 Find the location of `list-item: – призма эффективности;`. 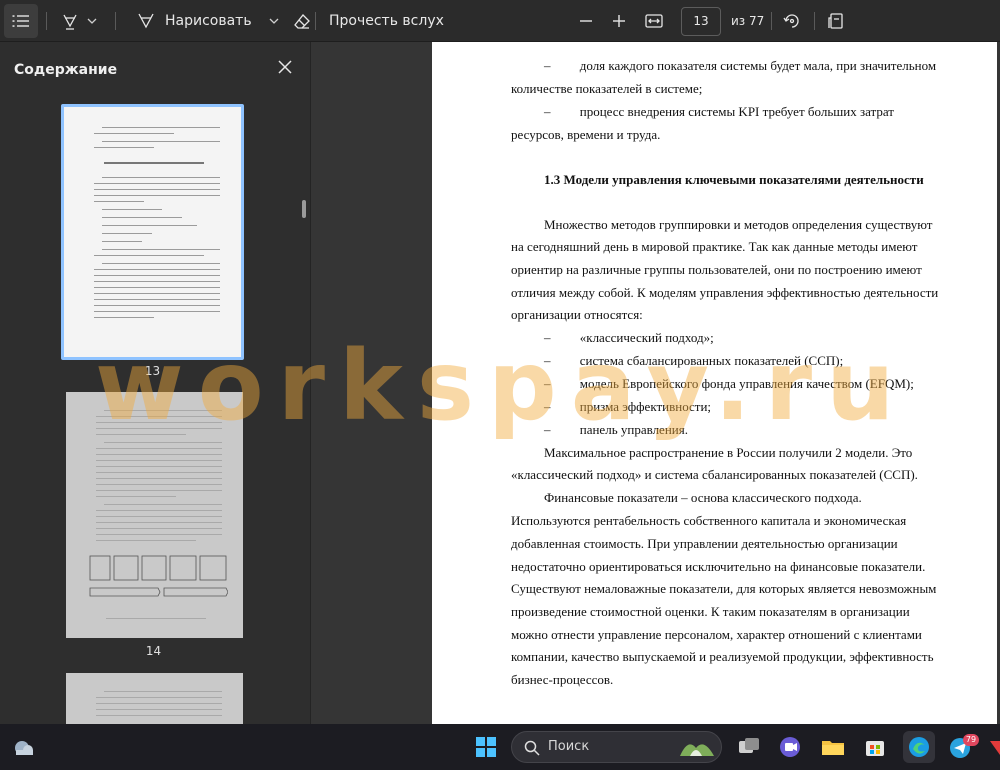

list-item: – призма эффективности; is located at coordinates (628, 406).